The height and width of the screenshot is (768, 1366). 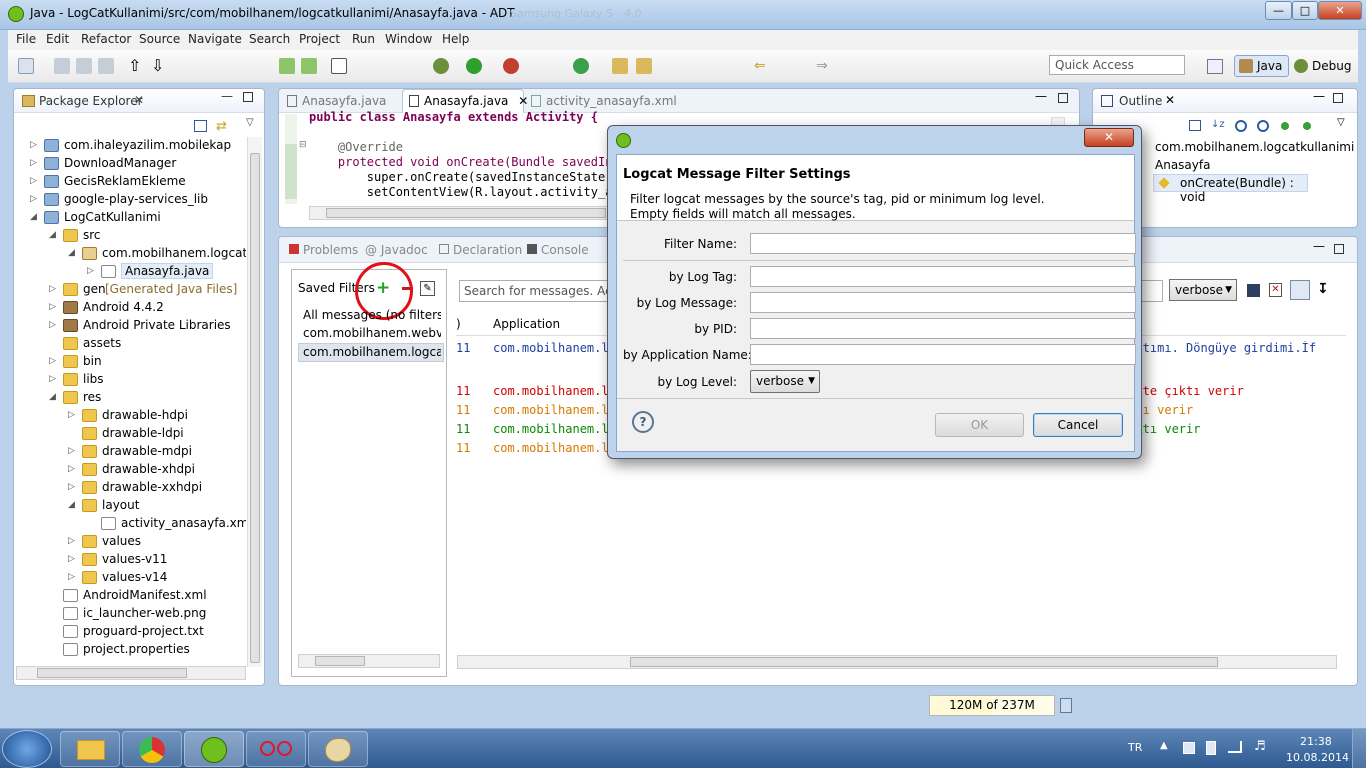 What do you see at coordinates (130, 218) in the screenshot?
I see `tree-item: ◢ LogCatKullanimi` at bounding box center [130, 218].